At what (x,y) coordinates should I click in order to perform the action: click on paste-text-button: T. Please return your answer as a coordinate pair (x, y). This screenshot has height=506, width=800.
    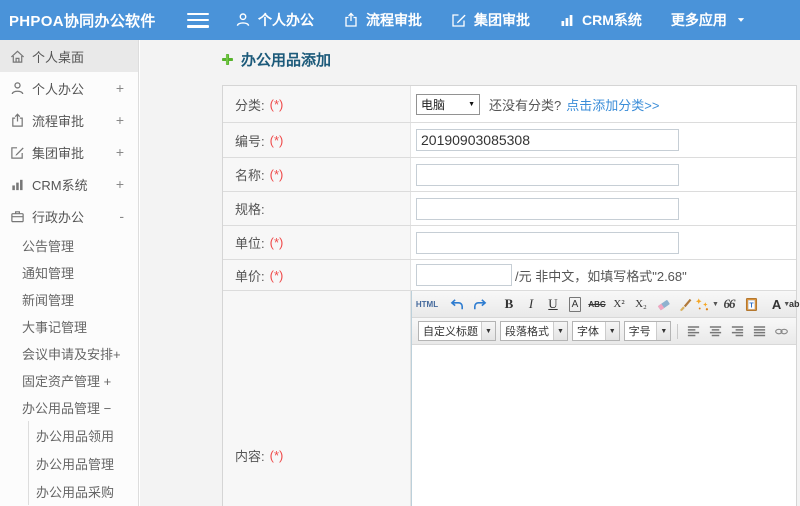
    Looking at the image, I should click on (751, 304).